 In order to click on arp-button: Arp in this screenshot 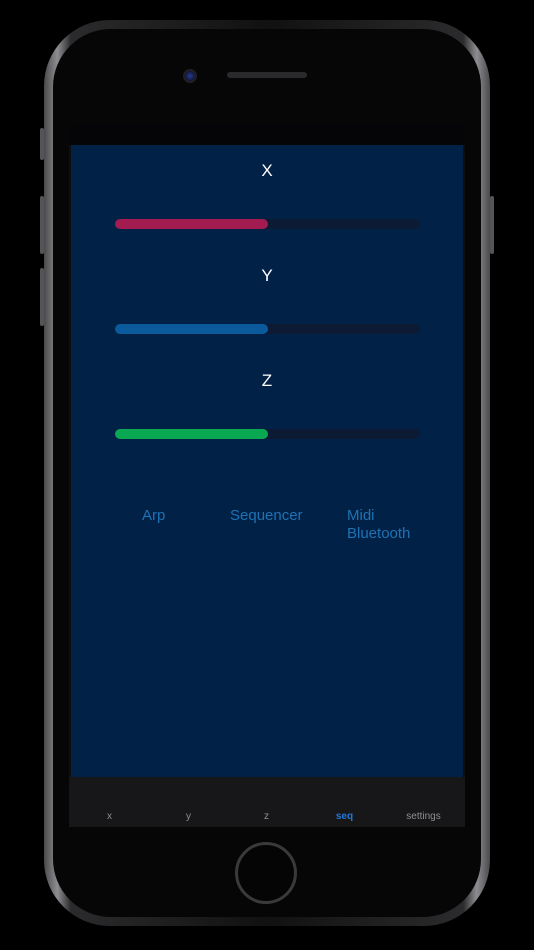, I will do `click(153, 516)`.